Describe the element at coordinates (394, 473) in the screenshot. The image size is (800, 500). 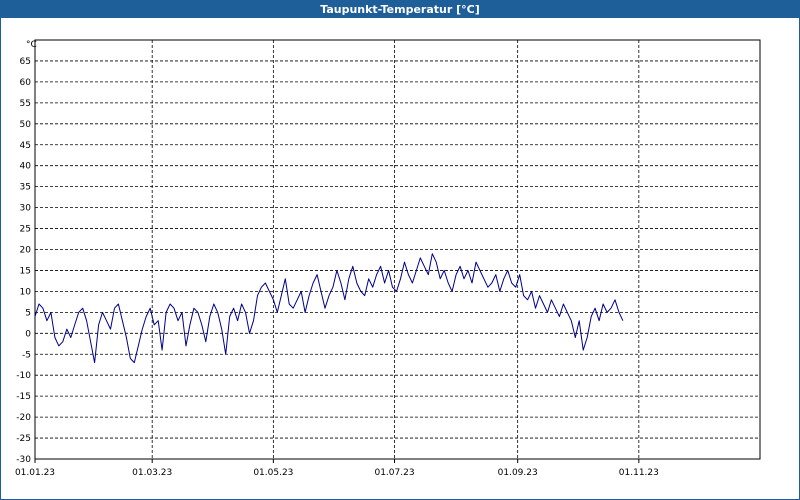
I see `x-tick-label: 01.07.23` at that location.